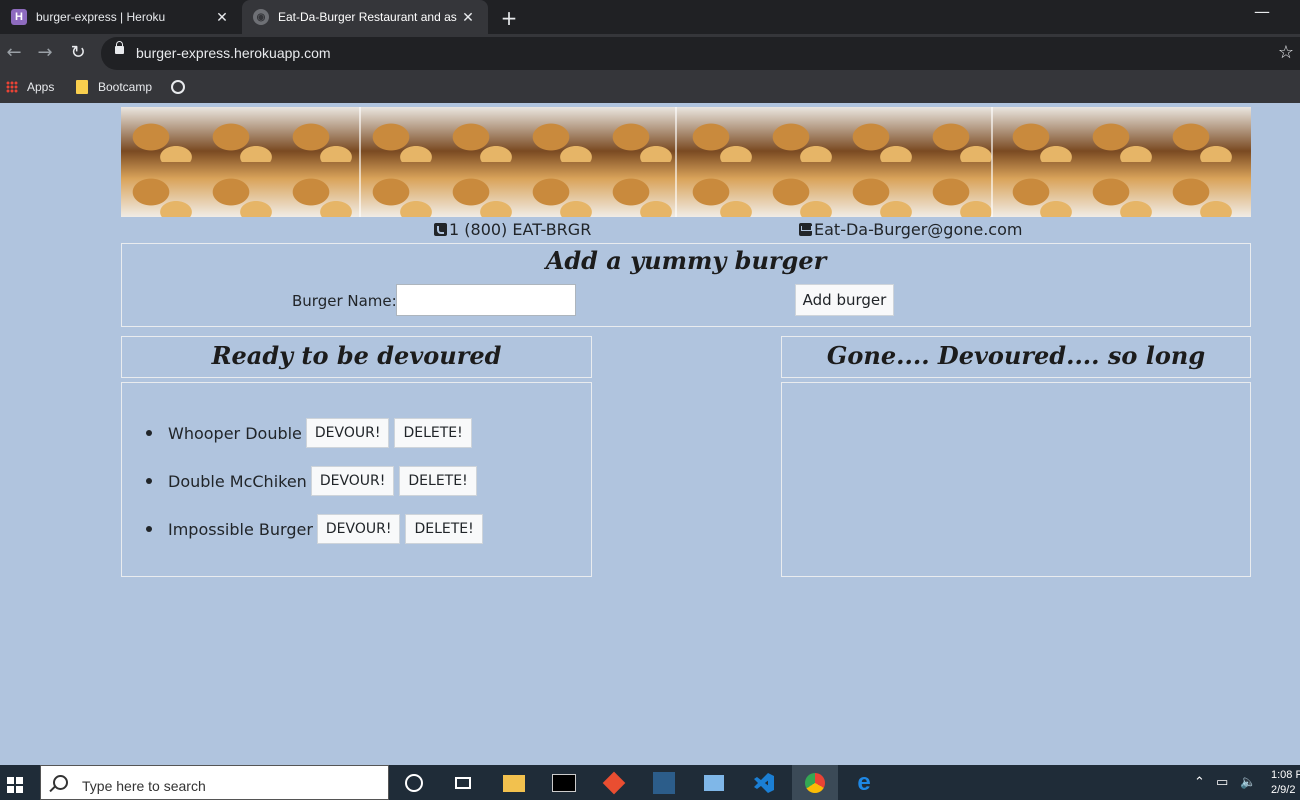 The image size is (1300, 800). Describe the element at coordinates (514, 783) in the screenshot. I see `file-explorer-icon` at that location.